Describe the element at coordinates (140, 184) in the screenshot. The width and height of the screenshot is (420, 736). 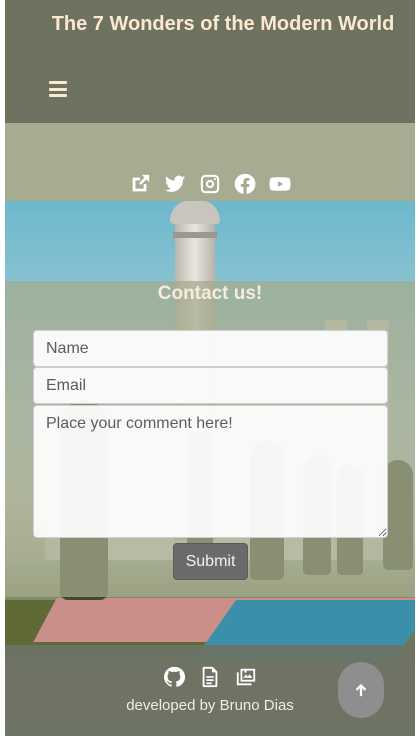
I see `external-link-icon` at that location.